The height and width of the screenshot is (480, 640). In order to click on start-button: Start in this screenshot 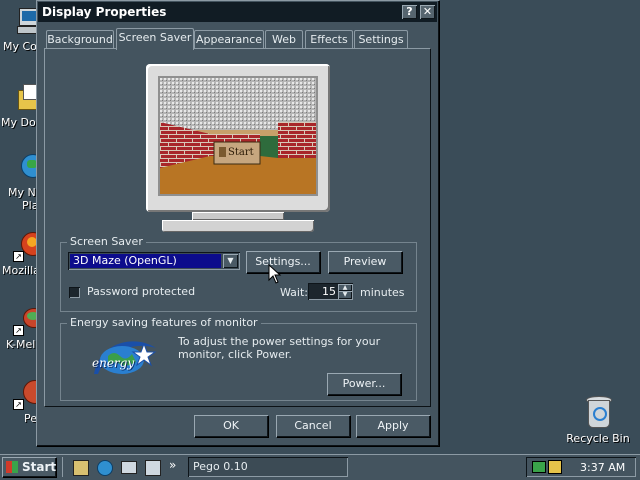, I will do `click(29, 467)`.